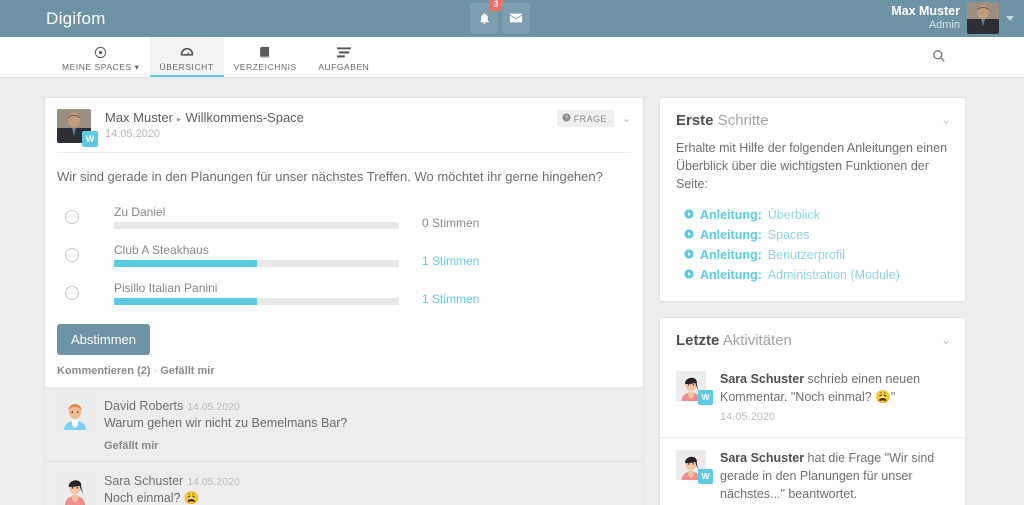 The image size is (1024, 505). What do you see at coordinates (793, 215) in the screenshot?
I see `guide-label: Überblick` at bounding box center [793, 215].